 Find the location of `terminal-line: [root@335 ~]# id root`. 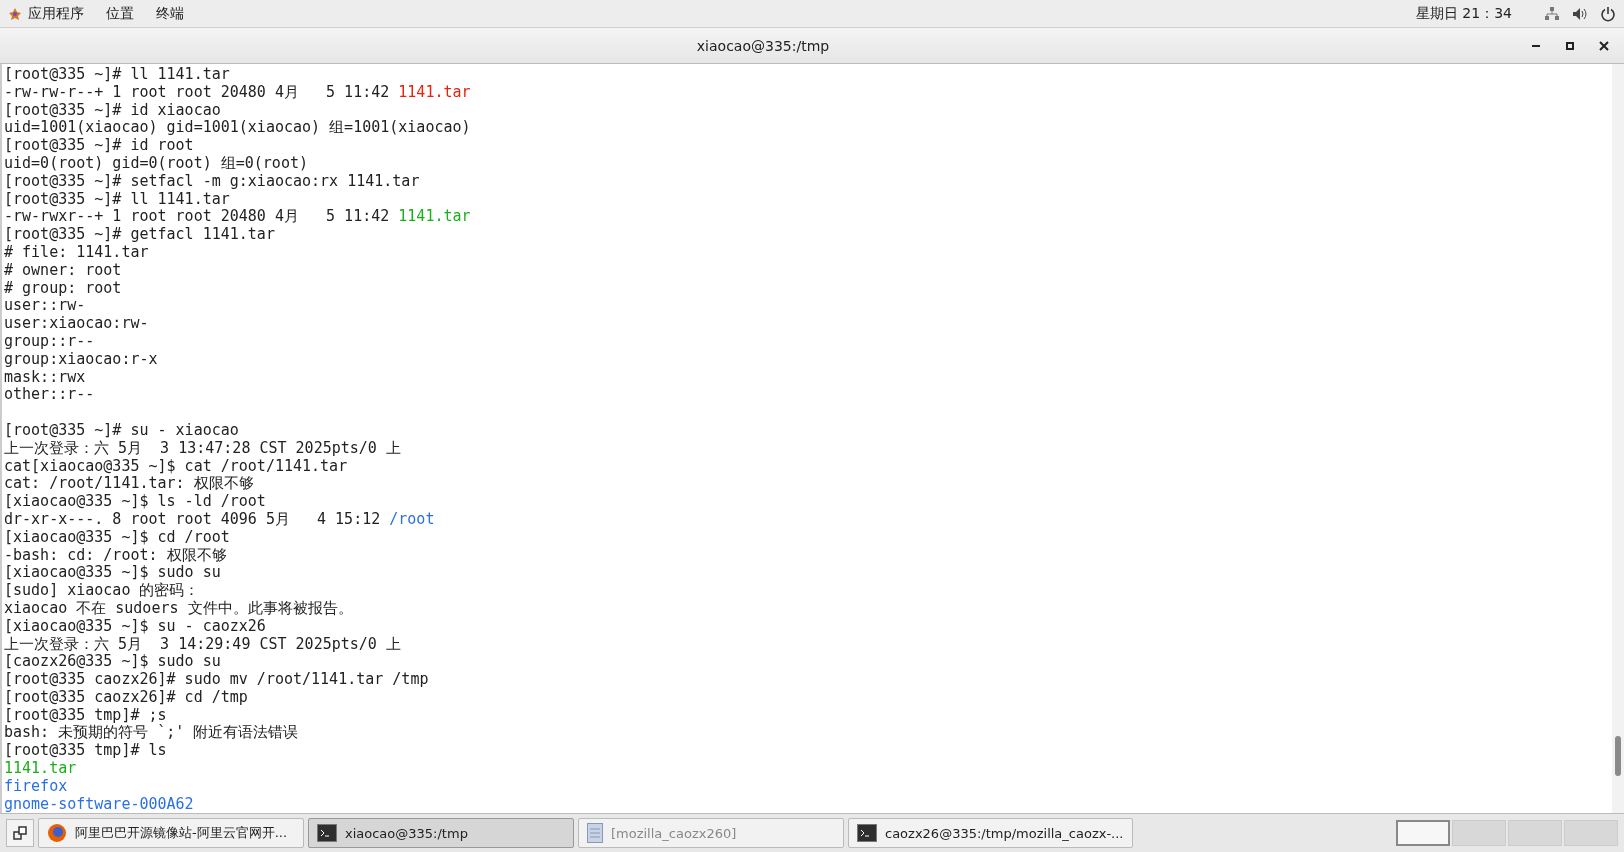

terminal-line: [root@335 ~]# id root is located at coordinates (99, 146).